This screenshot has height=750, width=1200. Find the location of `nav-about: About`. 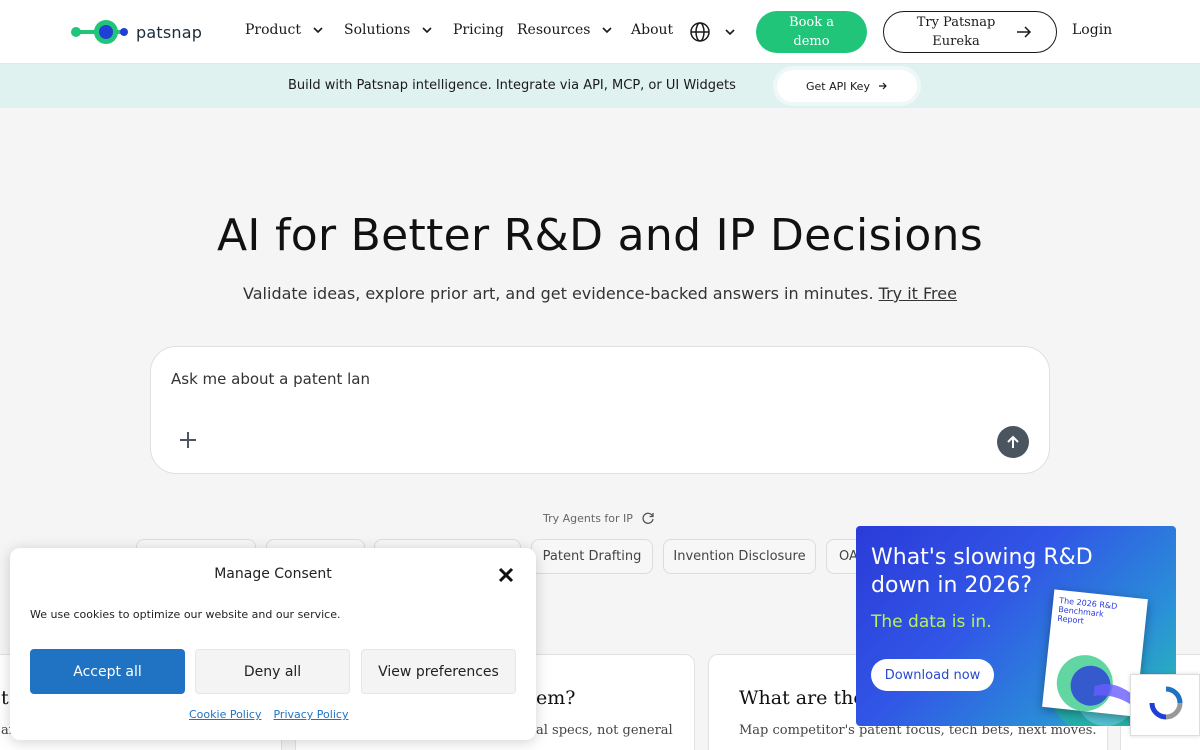

nav-about: About is located at coordinates (652, 30).